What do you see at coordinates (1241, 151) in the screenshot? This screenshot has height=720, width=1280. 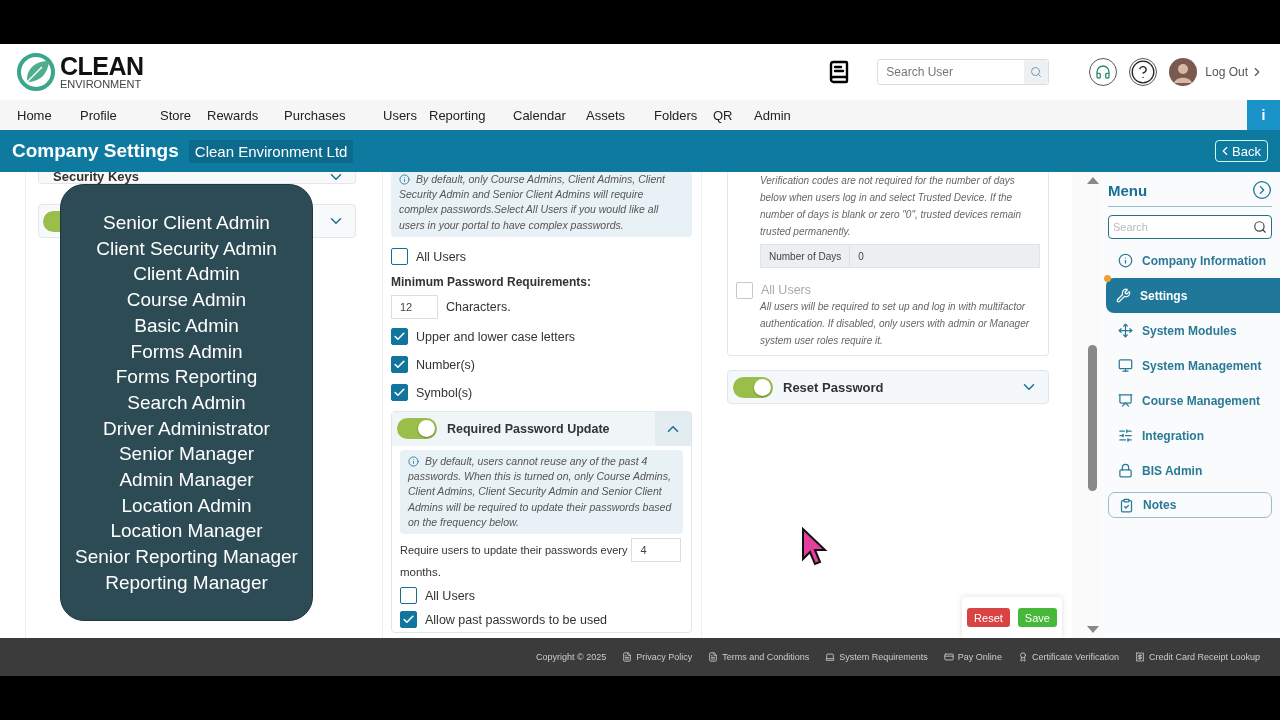 I see `back-button: Back` at bounding box center [1241, 151].